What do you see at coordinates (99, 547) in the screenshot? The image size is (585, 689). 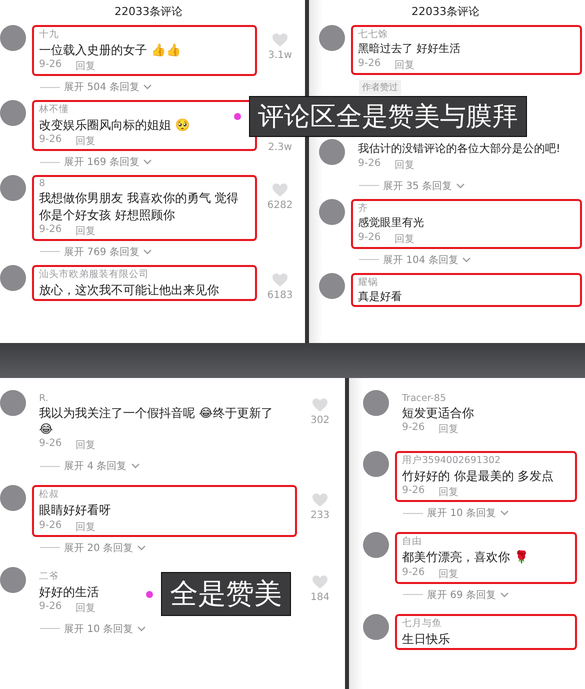 I see `expand-replies-link: 展开 20 条回复` at bounding box center [99, 547].